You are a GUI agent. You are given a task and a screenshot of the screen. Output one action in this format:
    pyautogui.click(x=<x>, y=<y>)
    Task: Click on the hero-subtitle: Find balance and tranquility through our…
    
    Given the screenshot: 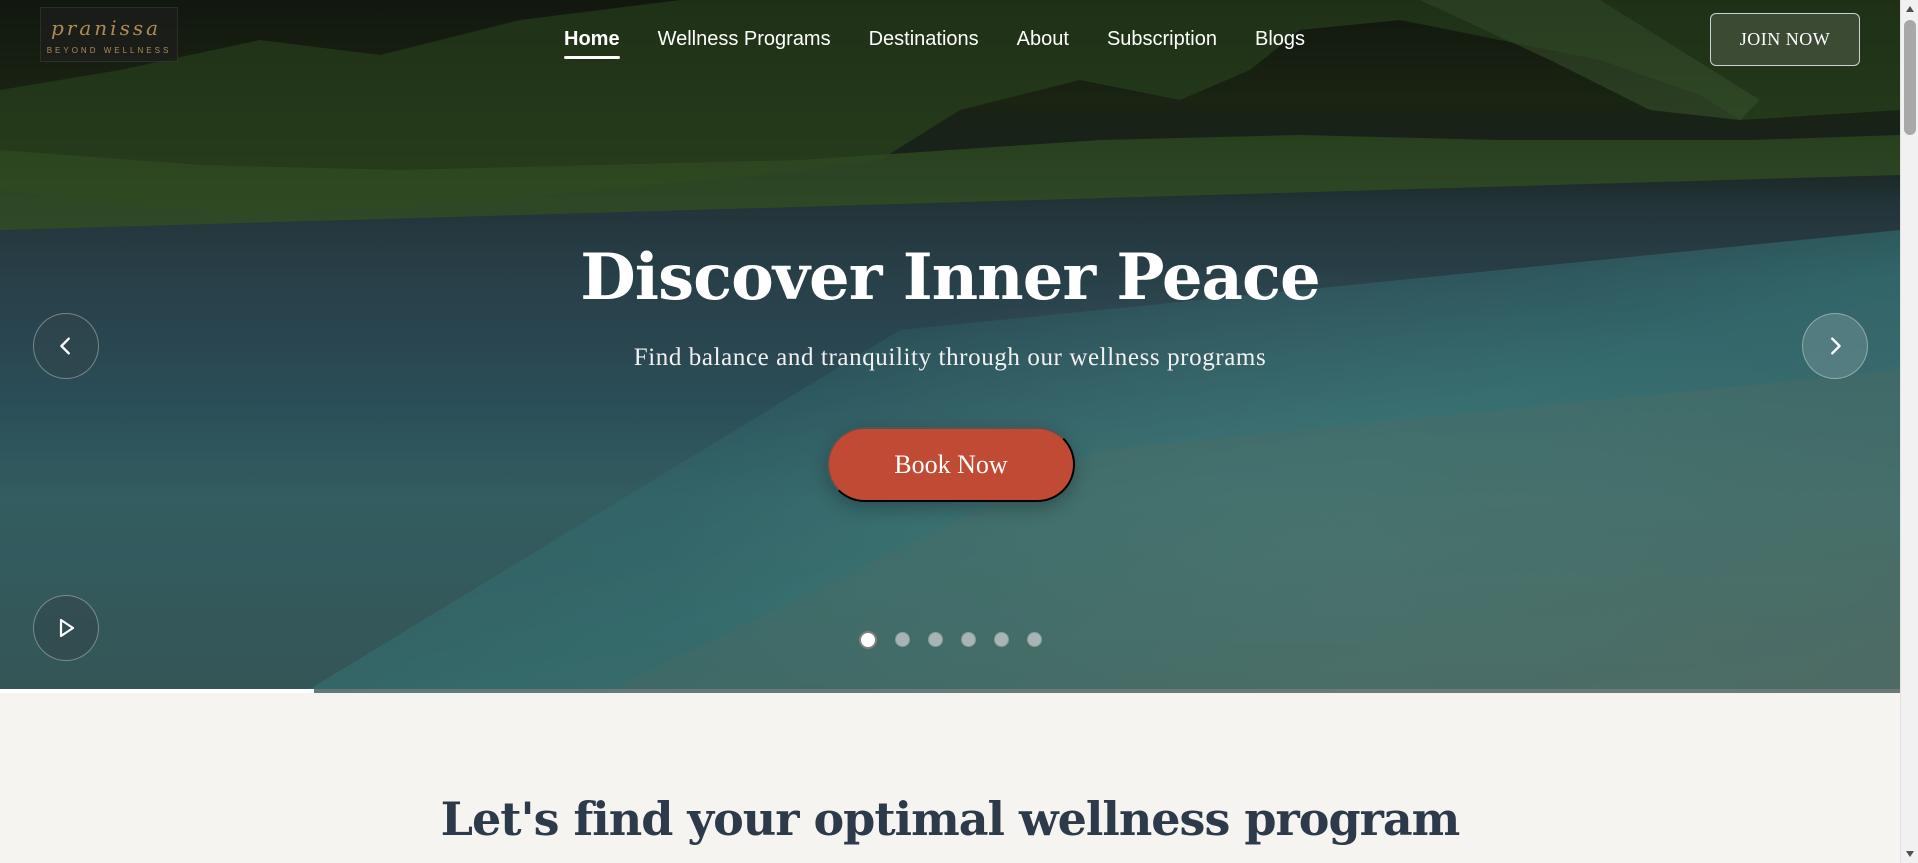 What is the action you would take?
    pyautogui.click(x=950, y=357)
    